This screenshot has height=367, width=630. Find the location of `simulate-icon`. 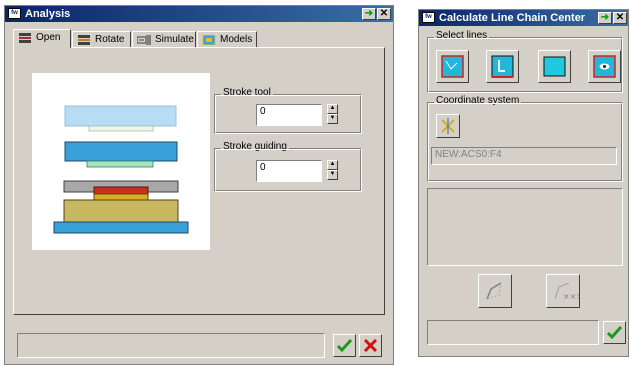

simulate-icon is located at coordinates (144, 40).